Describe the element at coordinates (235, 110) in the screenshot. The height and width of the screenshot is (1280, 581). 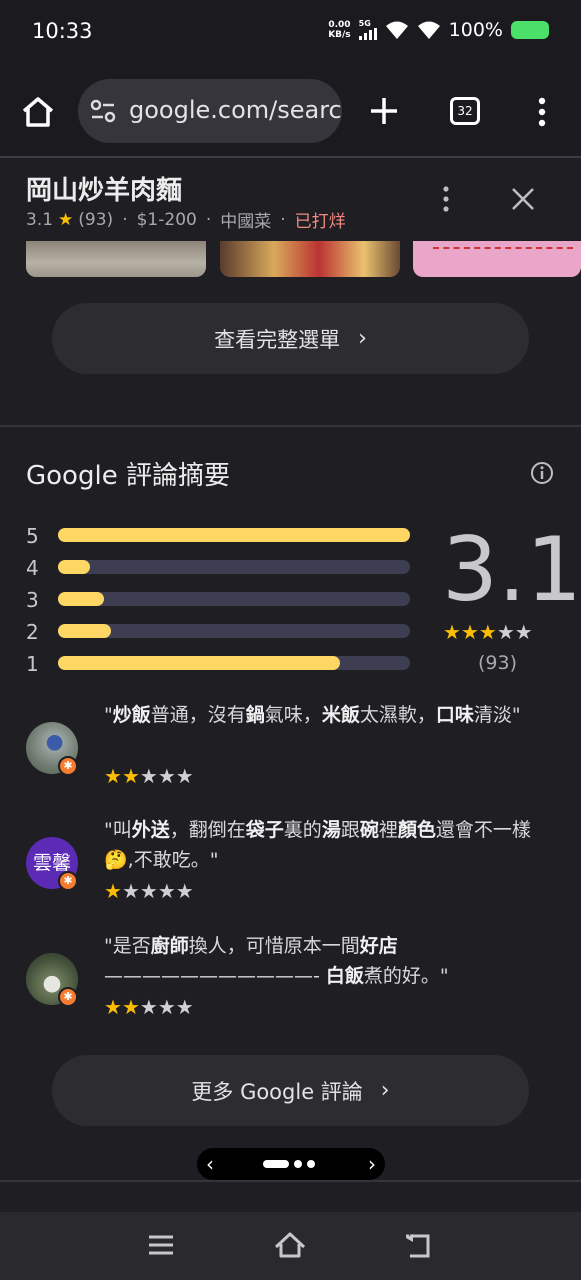
I see `url-text: google.com/search` at that location.